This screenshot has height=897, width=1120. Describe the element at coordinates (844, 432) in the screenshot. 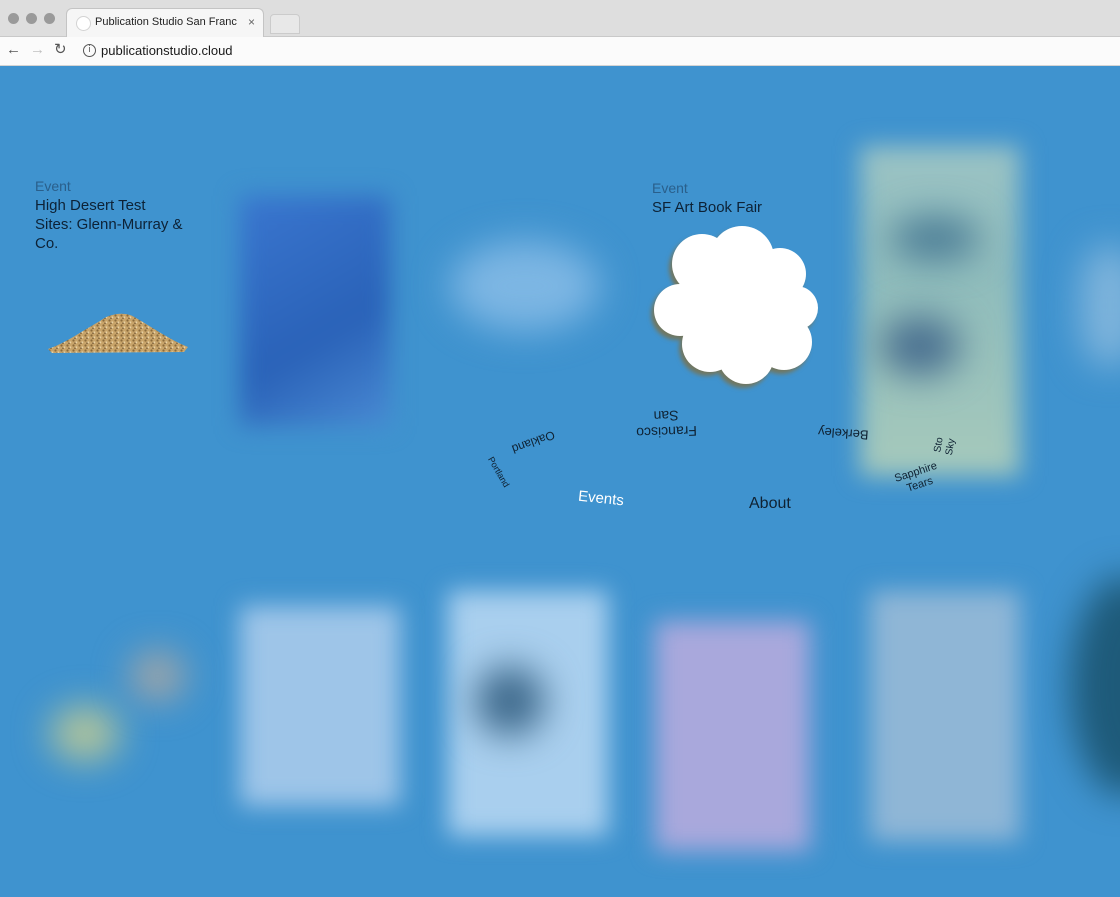

I see `menu-item-berkeley: Berkeley` at that location.